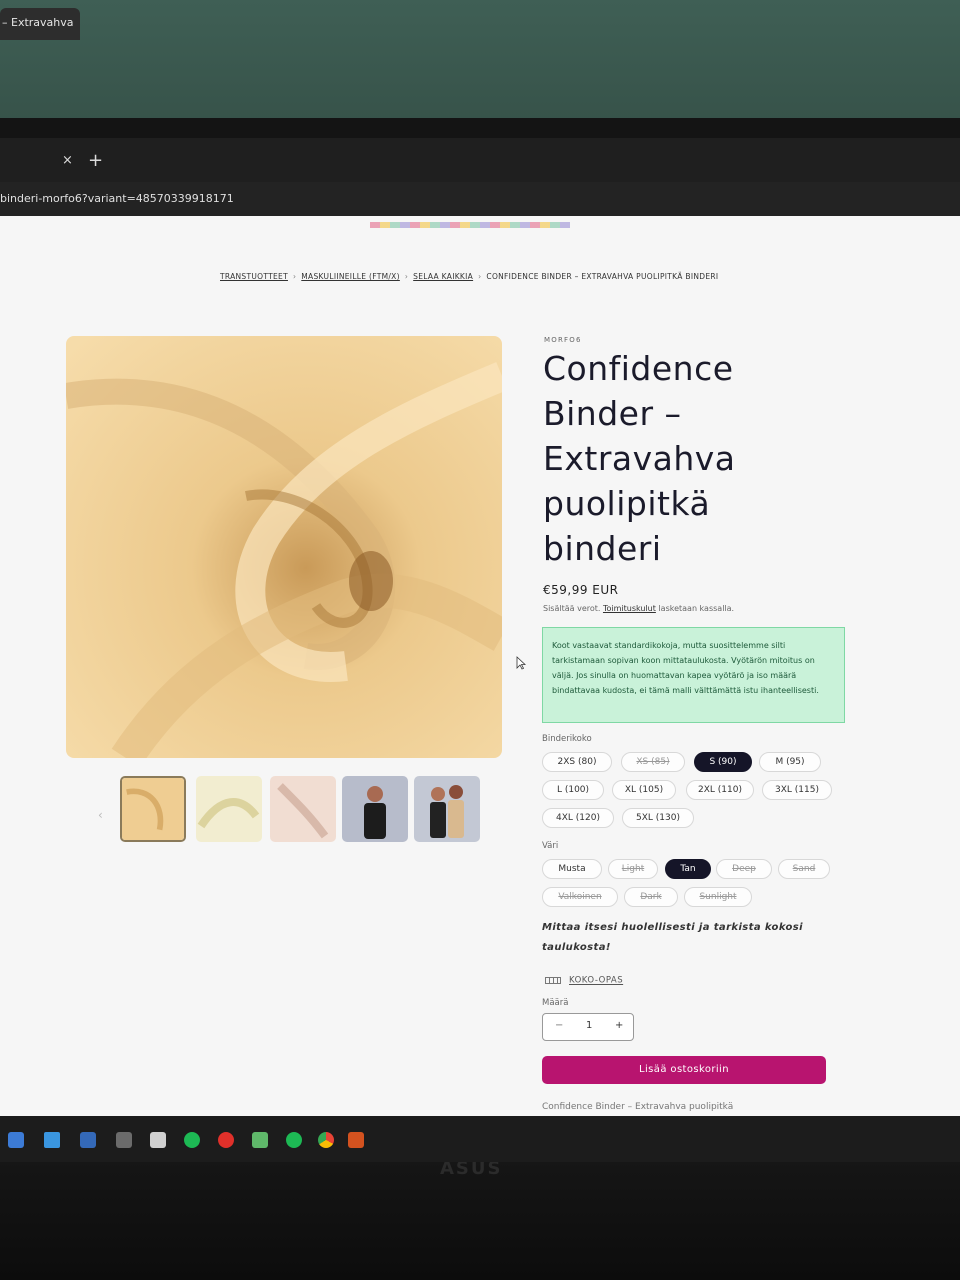  I want to click on product-vendor: MORFO6, so click(563, 340).